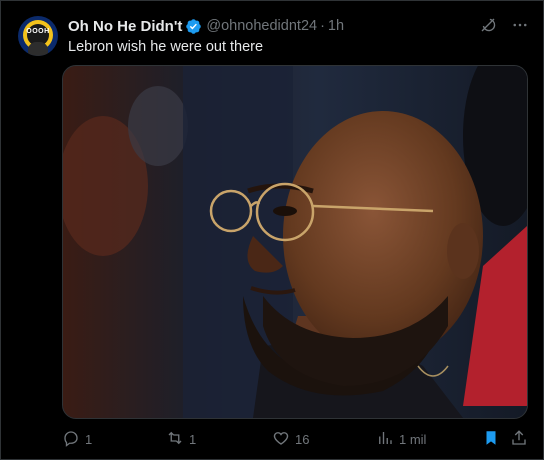 This screenshot has height=460, width=544. Describe the element at coordinates (38, 36) in the screenshot. I see `avatar: OOOH` at that location.